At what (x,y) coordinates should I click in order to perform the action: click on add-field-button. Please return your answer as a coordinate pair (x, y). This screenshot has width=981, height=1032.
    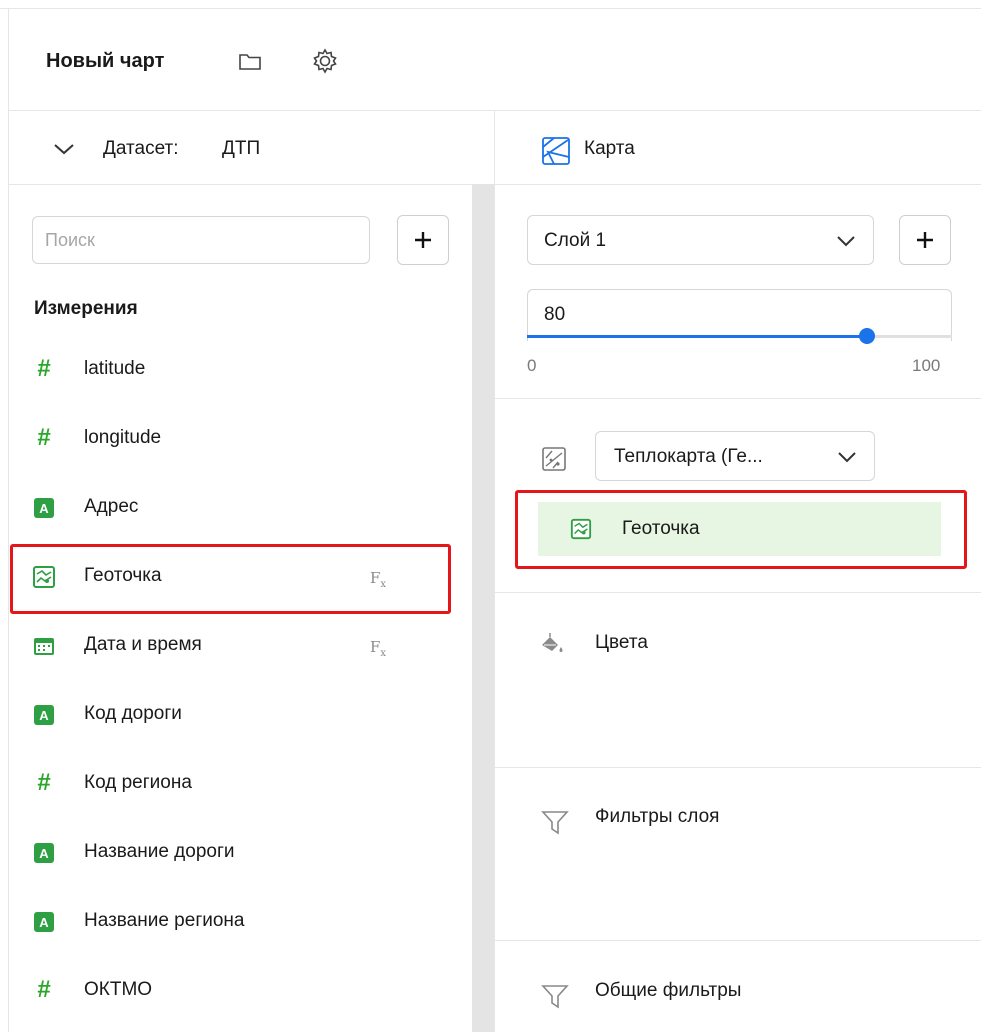
    Looking at the image, I should click on (423, 240).